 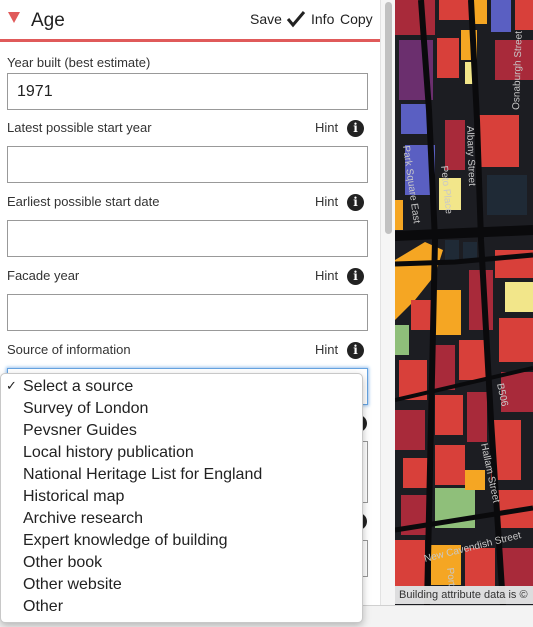 What do you see at coordinates (518, 70) in the screenshot?
I see `street-label: Osnaburgh Street` at bounding box center [518, 70].